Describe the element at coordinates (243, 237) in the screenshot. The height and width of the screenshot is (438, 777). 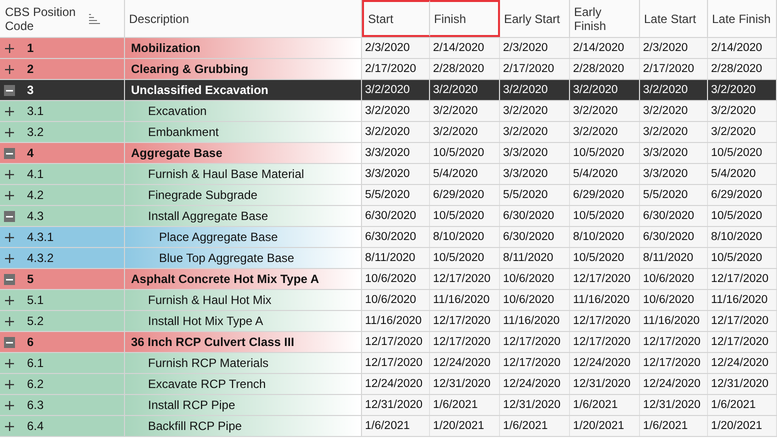
I see `table-cell: Place Aggregate Base` at that location.